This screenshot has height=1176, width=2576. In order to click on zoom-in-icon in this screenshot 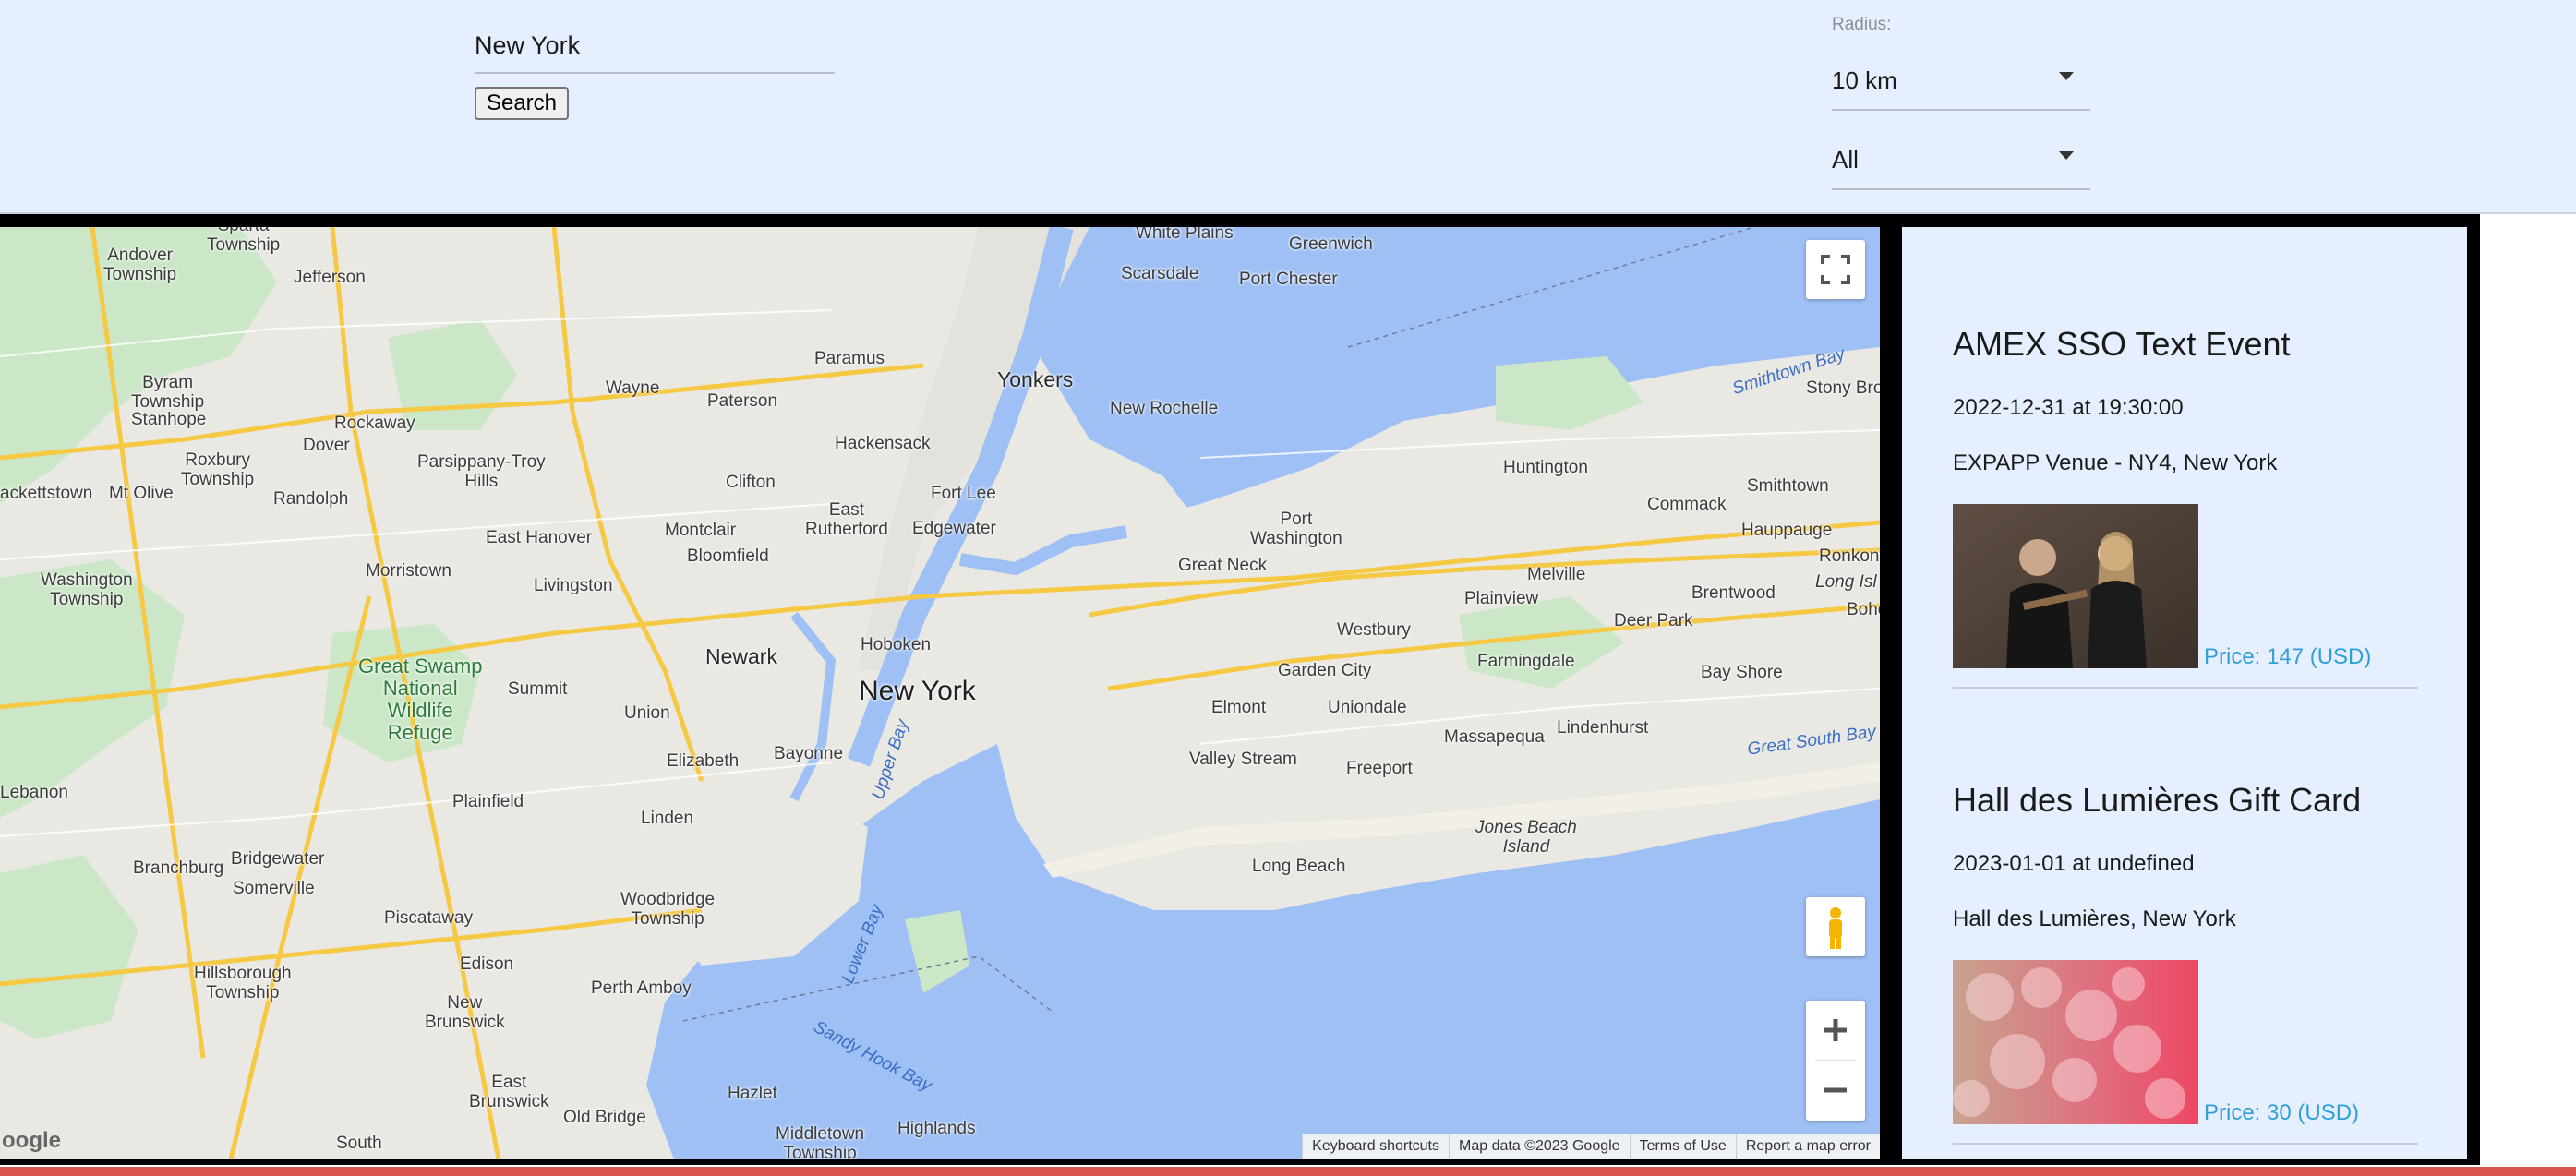, I will do `click(1835, 1030)`.